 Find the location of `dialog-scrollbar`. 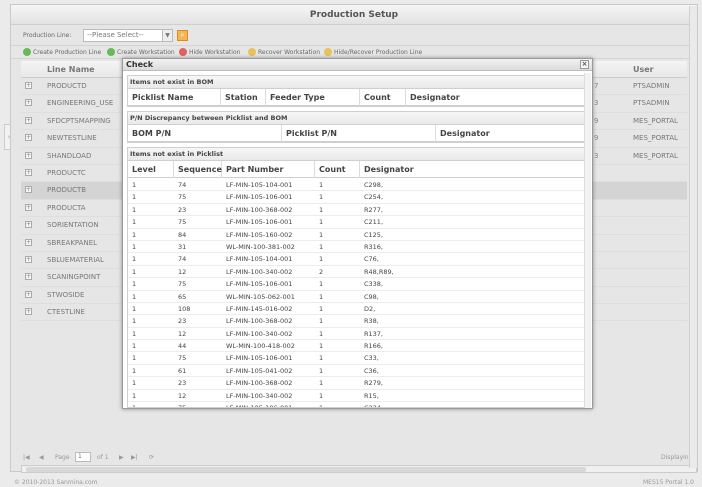

dialog-scrollbar is located at coordinates (587, 240).